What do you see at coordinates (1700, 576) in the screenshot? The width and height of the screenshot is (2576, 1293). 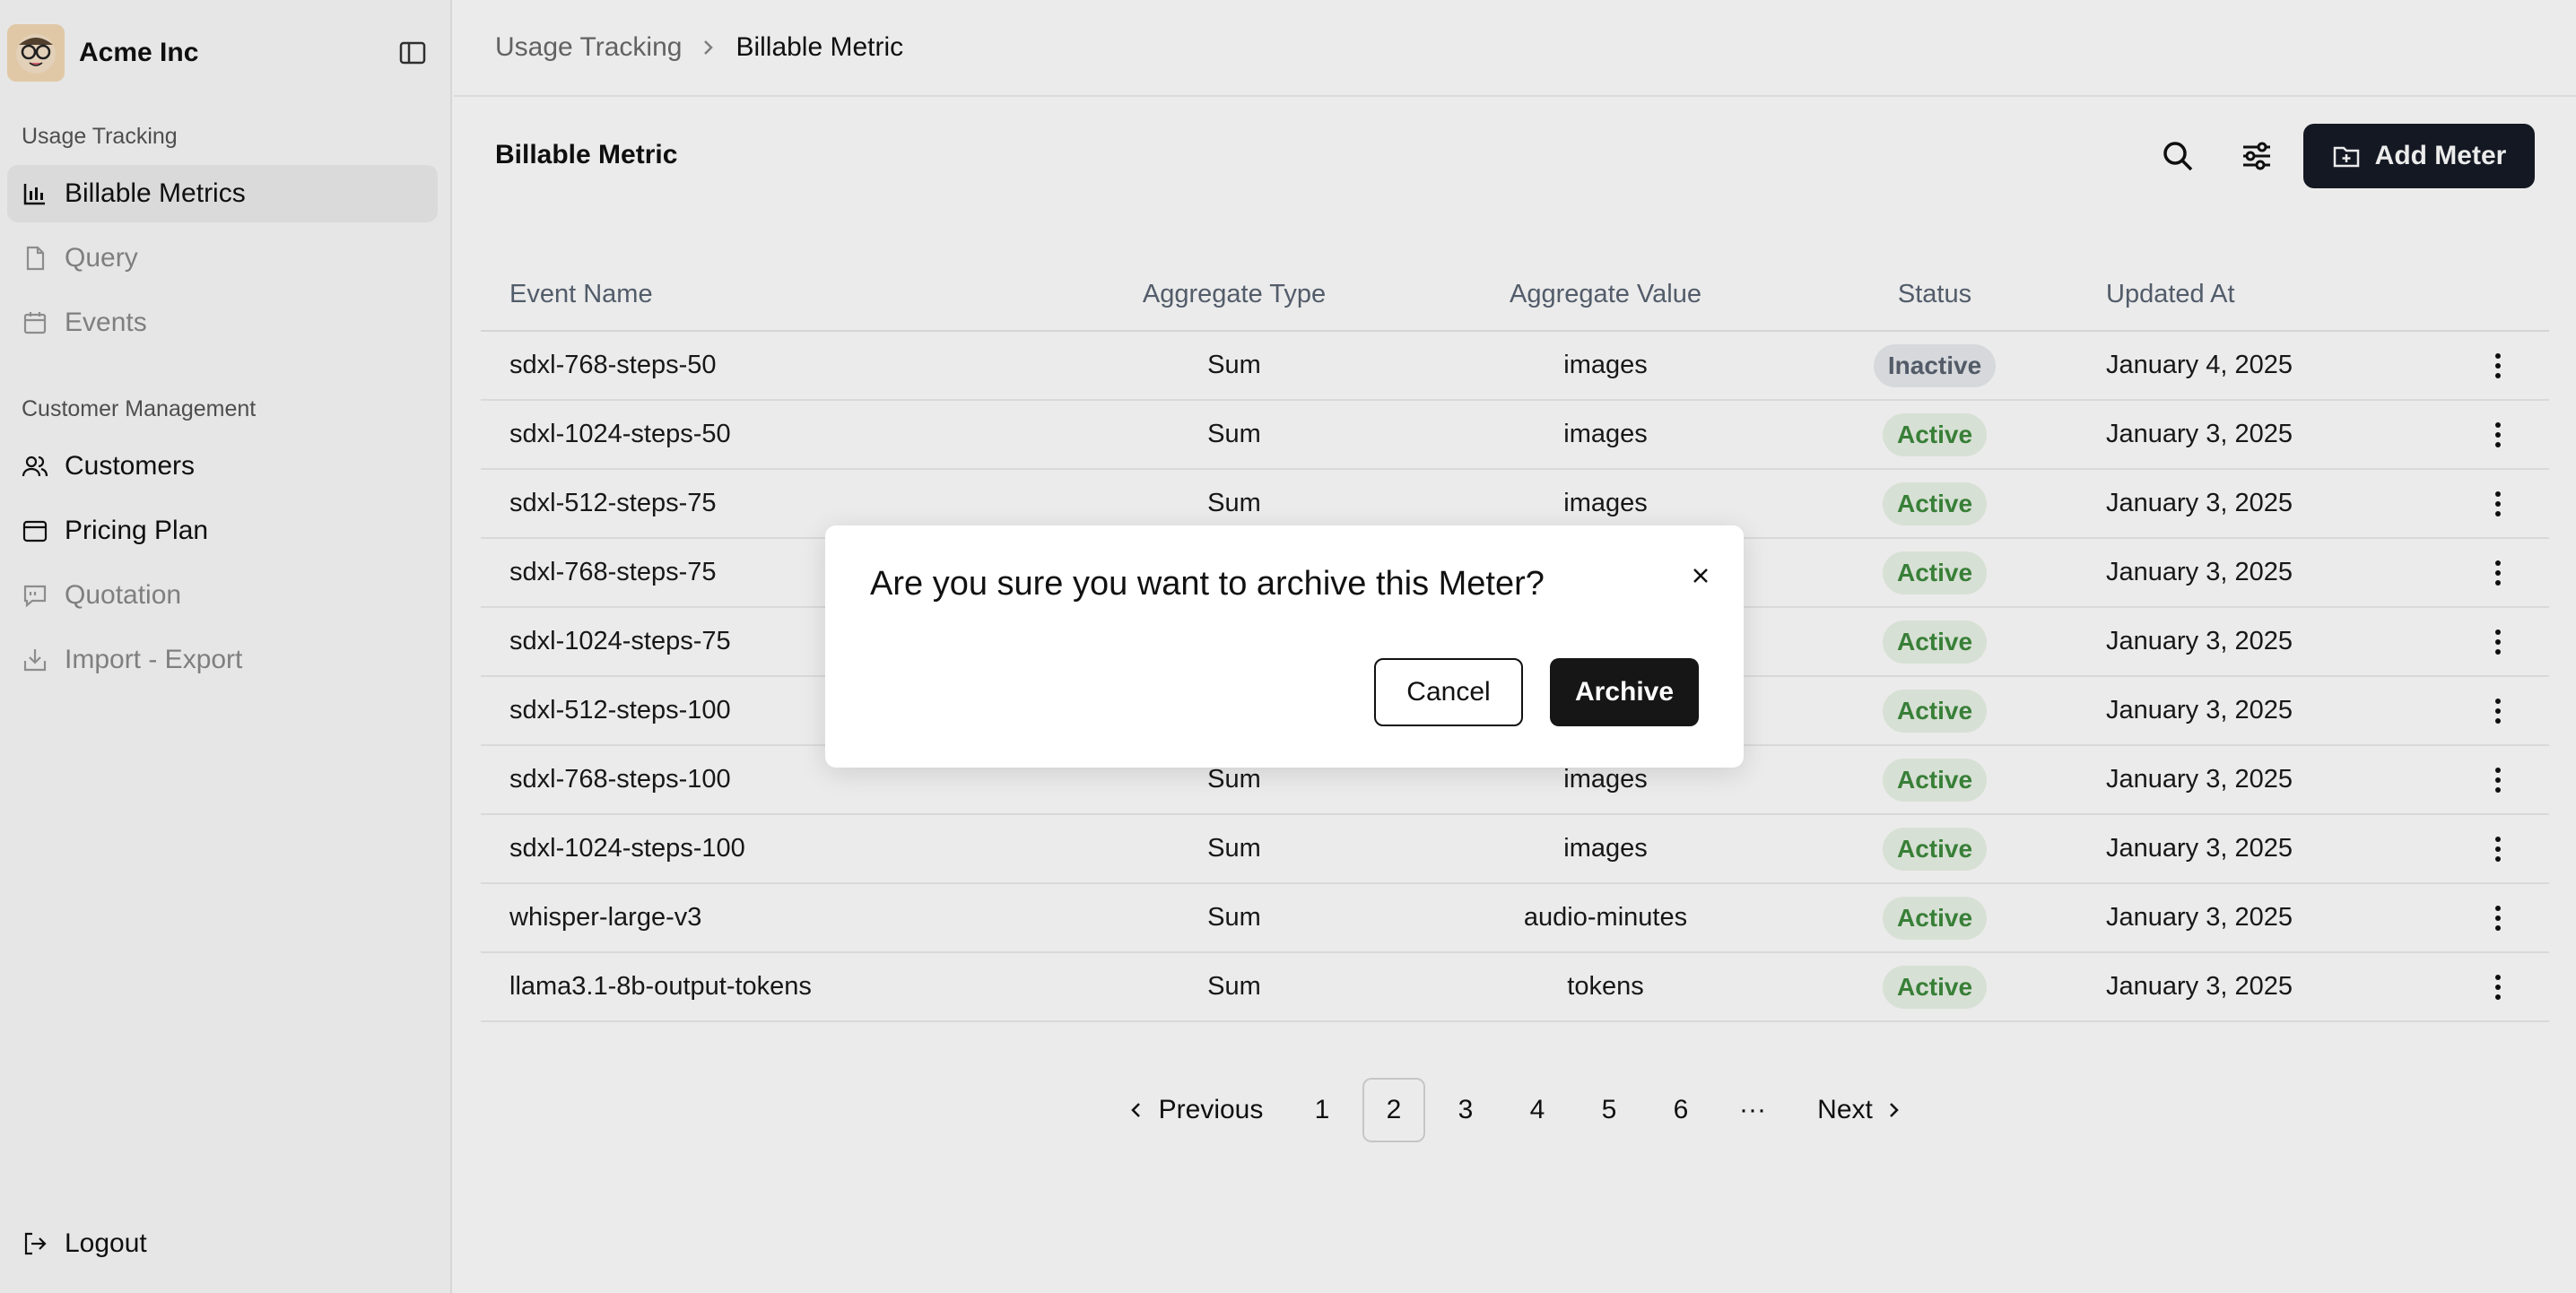 I see `close-icon` at bounding box center [1700, 576].